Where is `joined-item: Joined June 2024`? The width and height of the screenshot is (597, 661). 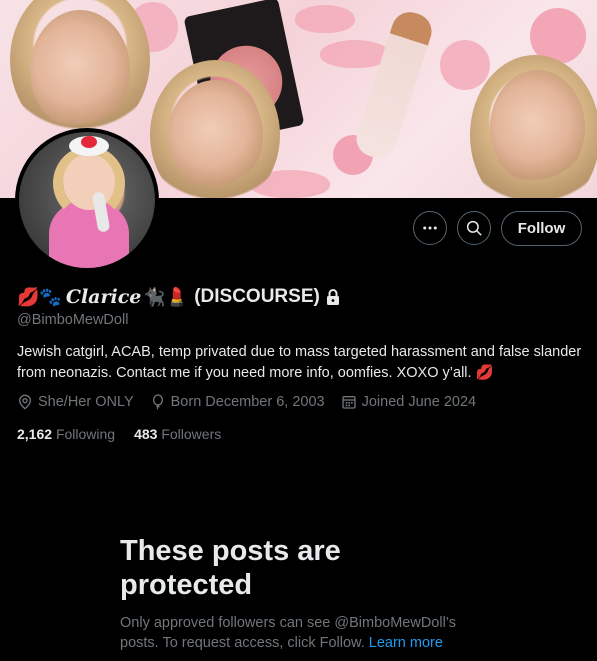 joined-item: Joined June 2024 is located at coordinates (409, 402).